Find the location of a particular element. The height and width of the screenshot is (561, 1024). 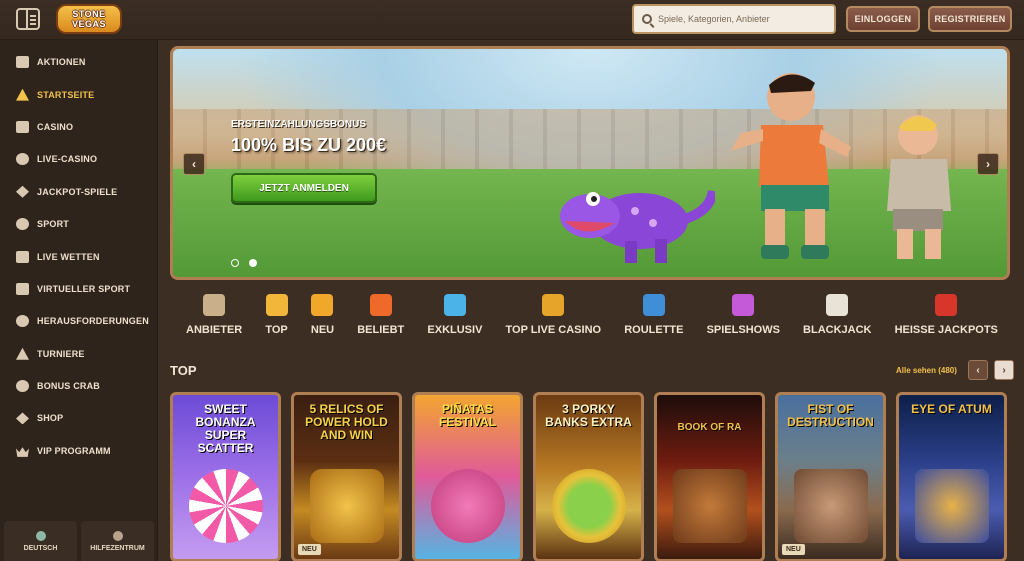

sidebar-footer: DEUTSCH HILFEZENTRUM is located at coordinates (79, 541).